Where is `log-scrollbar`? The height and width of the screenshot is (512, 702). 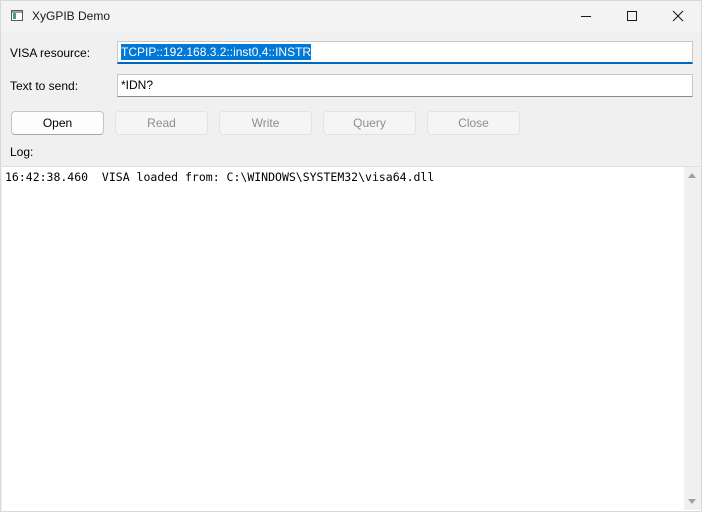 log-scrollbar is located at coordinates (692, 338).